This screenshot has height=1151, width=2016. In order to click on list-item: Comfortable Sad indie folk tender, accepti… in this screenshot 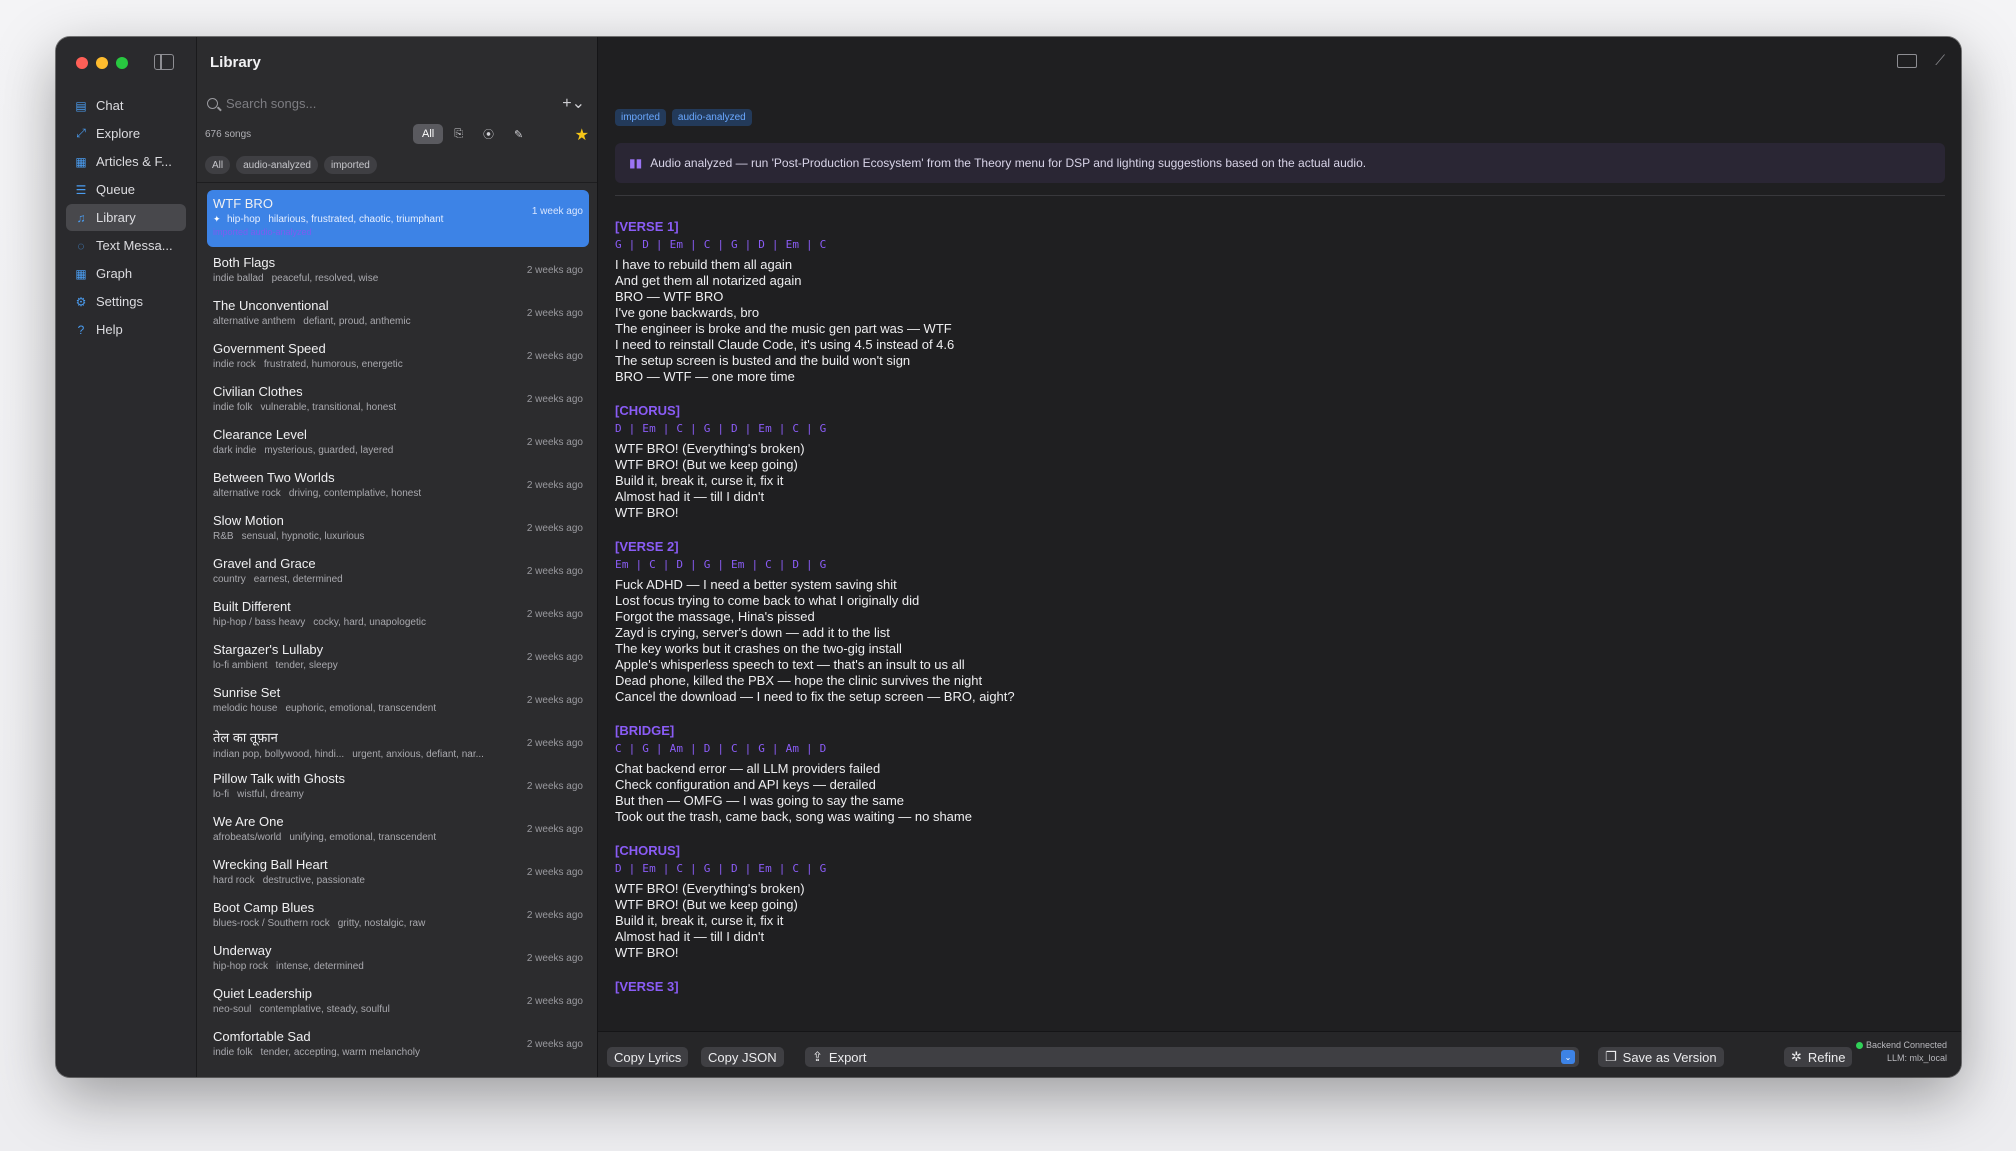, I will do `click(398, 1044)`.